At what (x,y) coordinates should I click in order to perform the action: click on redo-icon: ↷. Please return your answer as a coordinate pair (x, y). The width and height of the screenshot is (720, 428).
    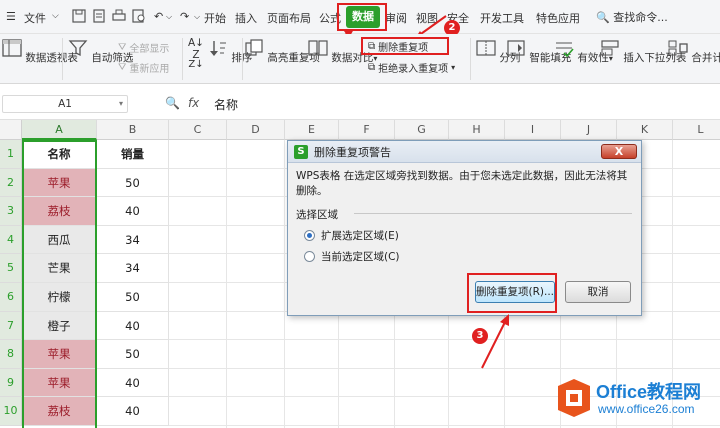
    Looking at the image, I should click on (184, 16).